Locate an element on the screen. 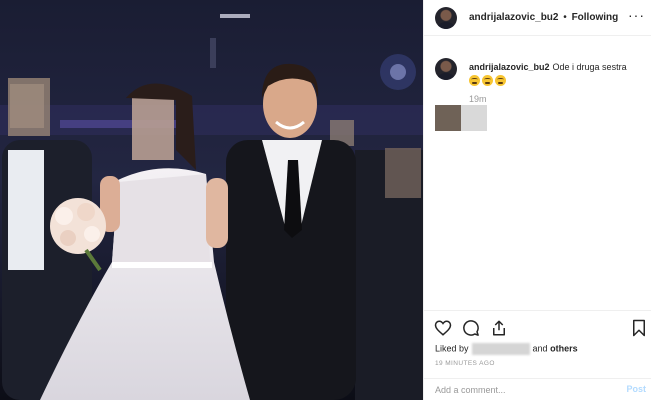 This screenshot has height=400, width=651. comment-input is located at coordinates (520, 390).